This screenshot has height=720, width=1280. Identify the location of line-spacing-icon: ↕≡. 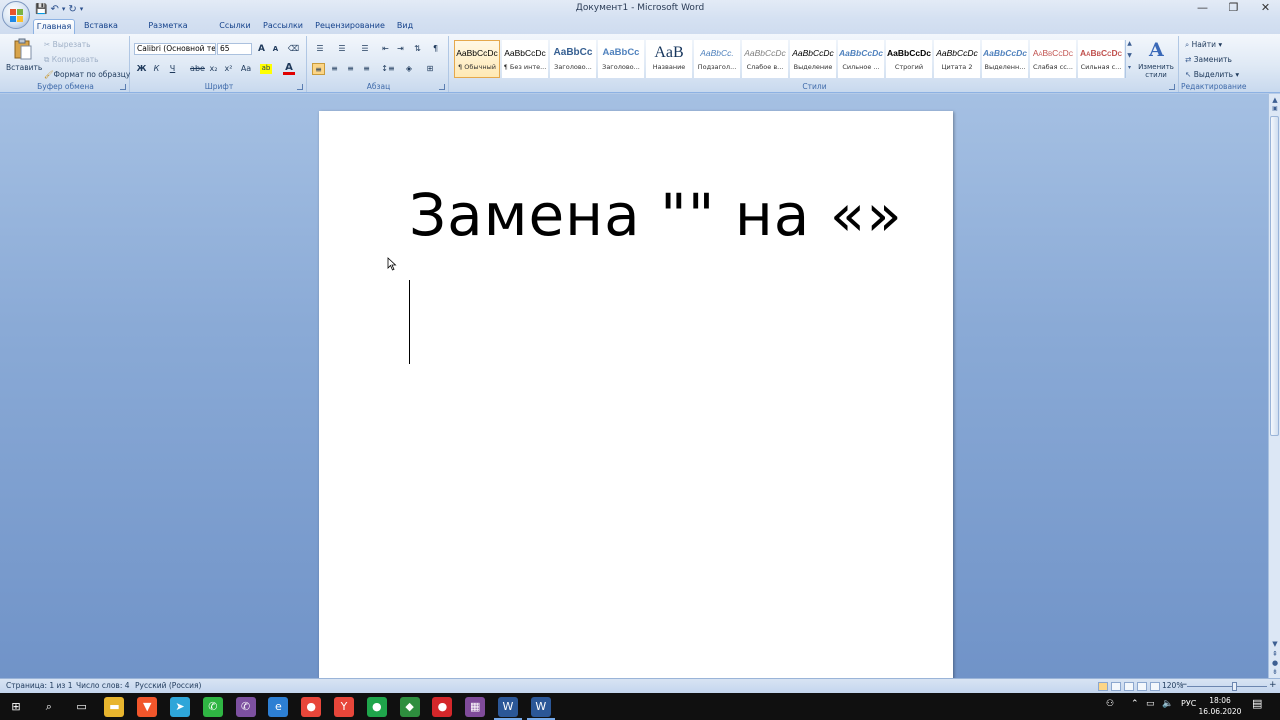
(388, 69).